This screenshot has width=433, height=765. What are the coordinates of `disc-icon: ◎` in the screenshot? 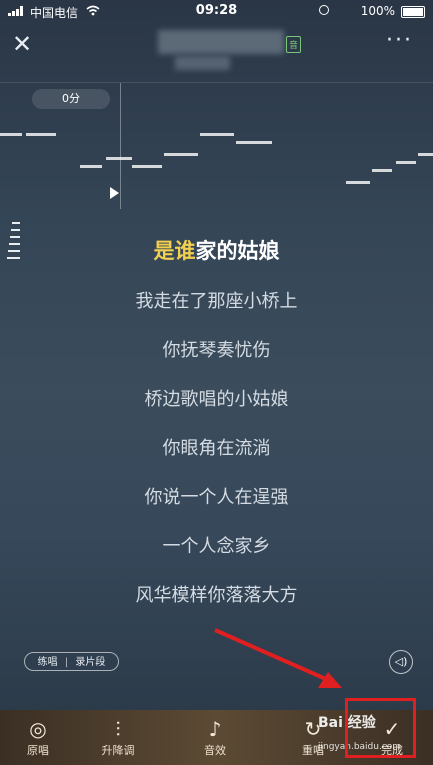 It's located at (38, 729).